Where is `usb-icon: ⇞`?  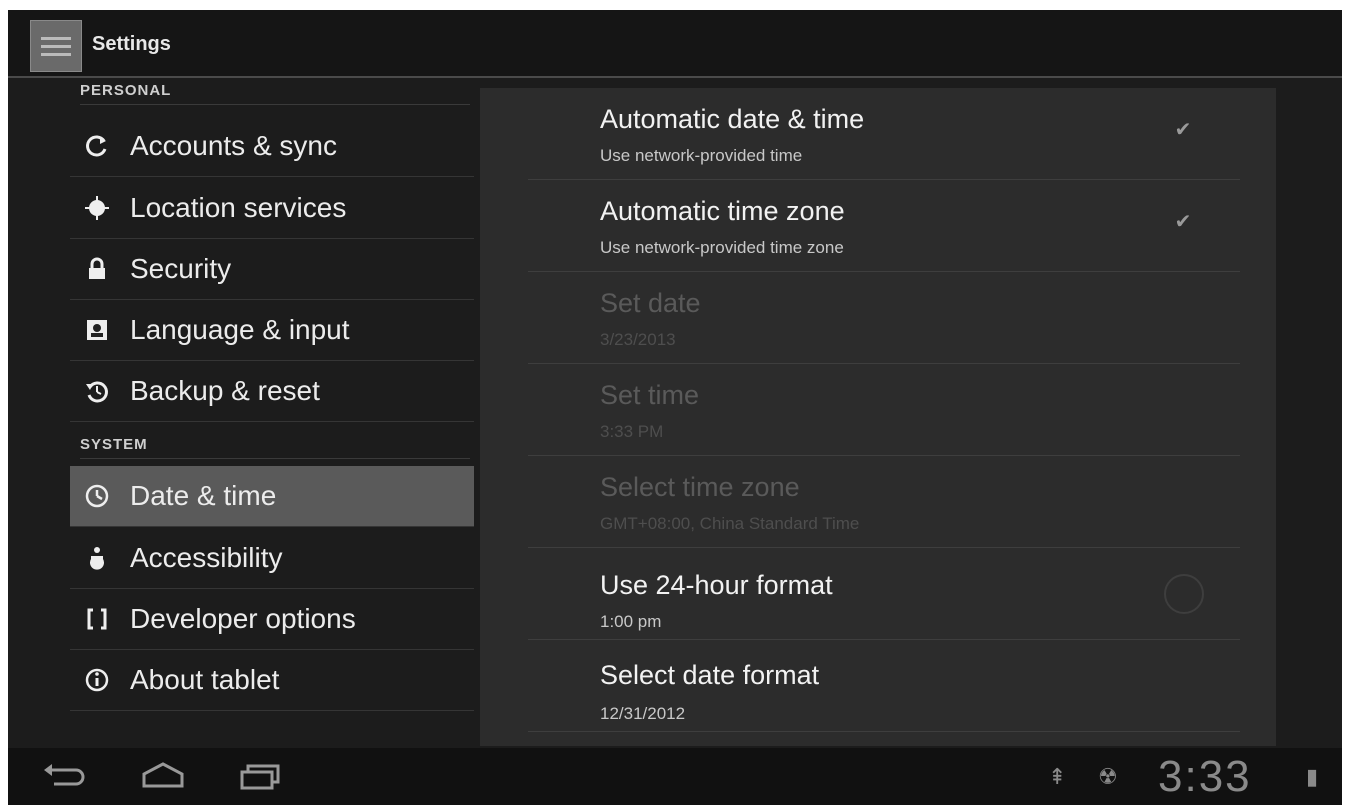
usb-icon: ⇞ is located at coordinates (1057, 776).